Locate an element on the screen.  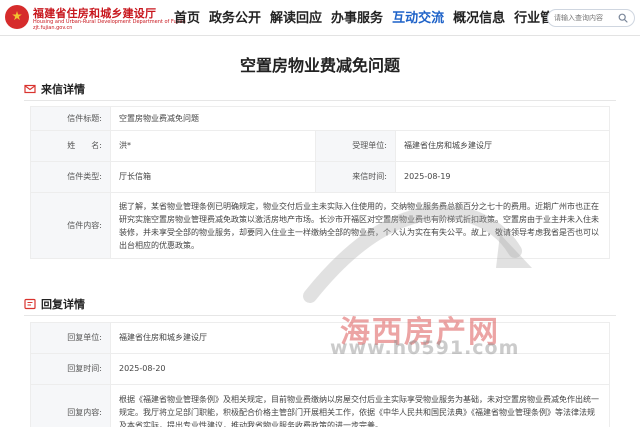
reply-unit-label: 回复单位: is located at coordinates (70, 338).